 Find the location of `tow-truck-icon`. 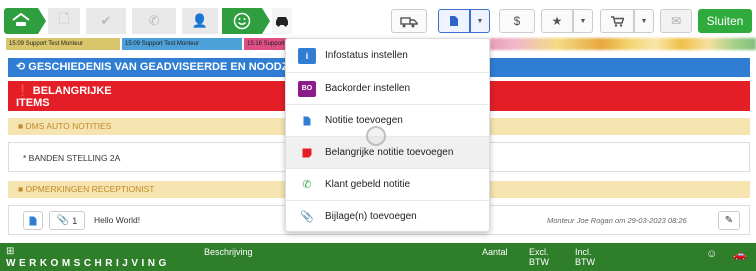

tow-truck-icon is located at coordinates (409, 21).